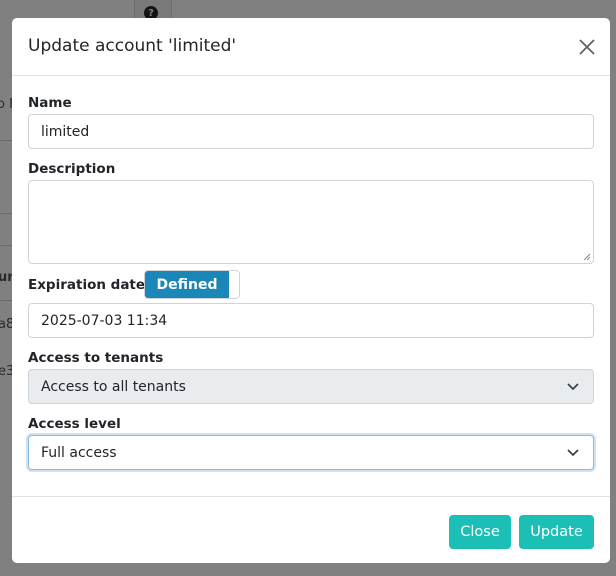 Image resolution: width=616 pixels, height=576 pixels. Describe the element at coordinates (311, 320) in the screenshot. I see `expiration-date-input: 2025-07-03 11:34` at that location.